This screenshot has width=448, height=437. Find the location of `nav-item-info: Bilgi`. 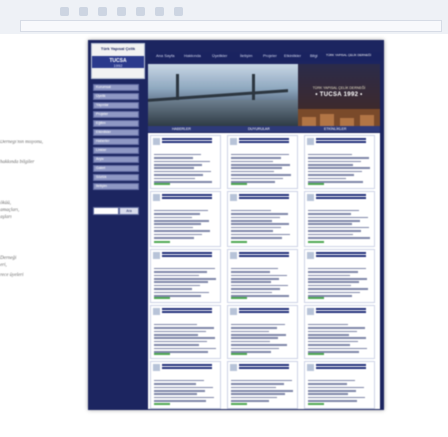

nav-item-info: Bilgi is located at coordinates (314, 55).